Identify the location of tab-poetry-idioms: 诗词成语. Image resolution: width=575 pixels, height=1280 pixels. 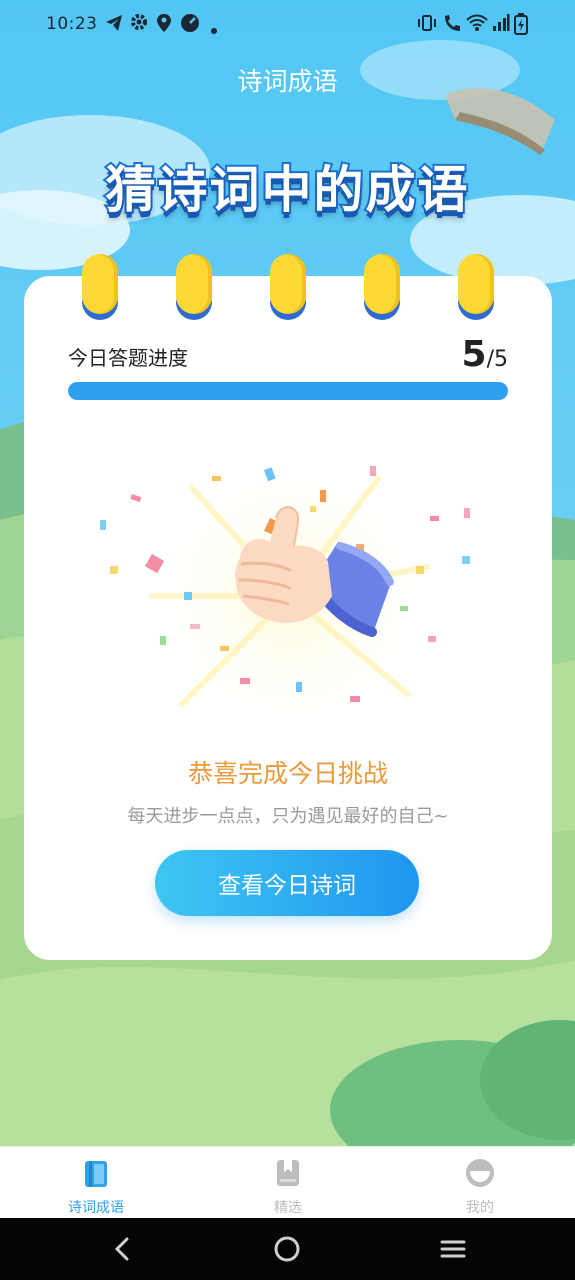
(96, 1183).